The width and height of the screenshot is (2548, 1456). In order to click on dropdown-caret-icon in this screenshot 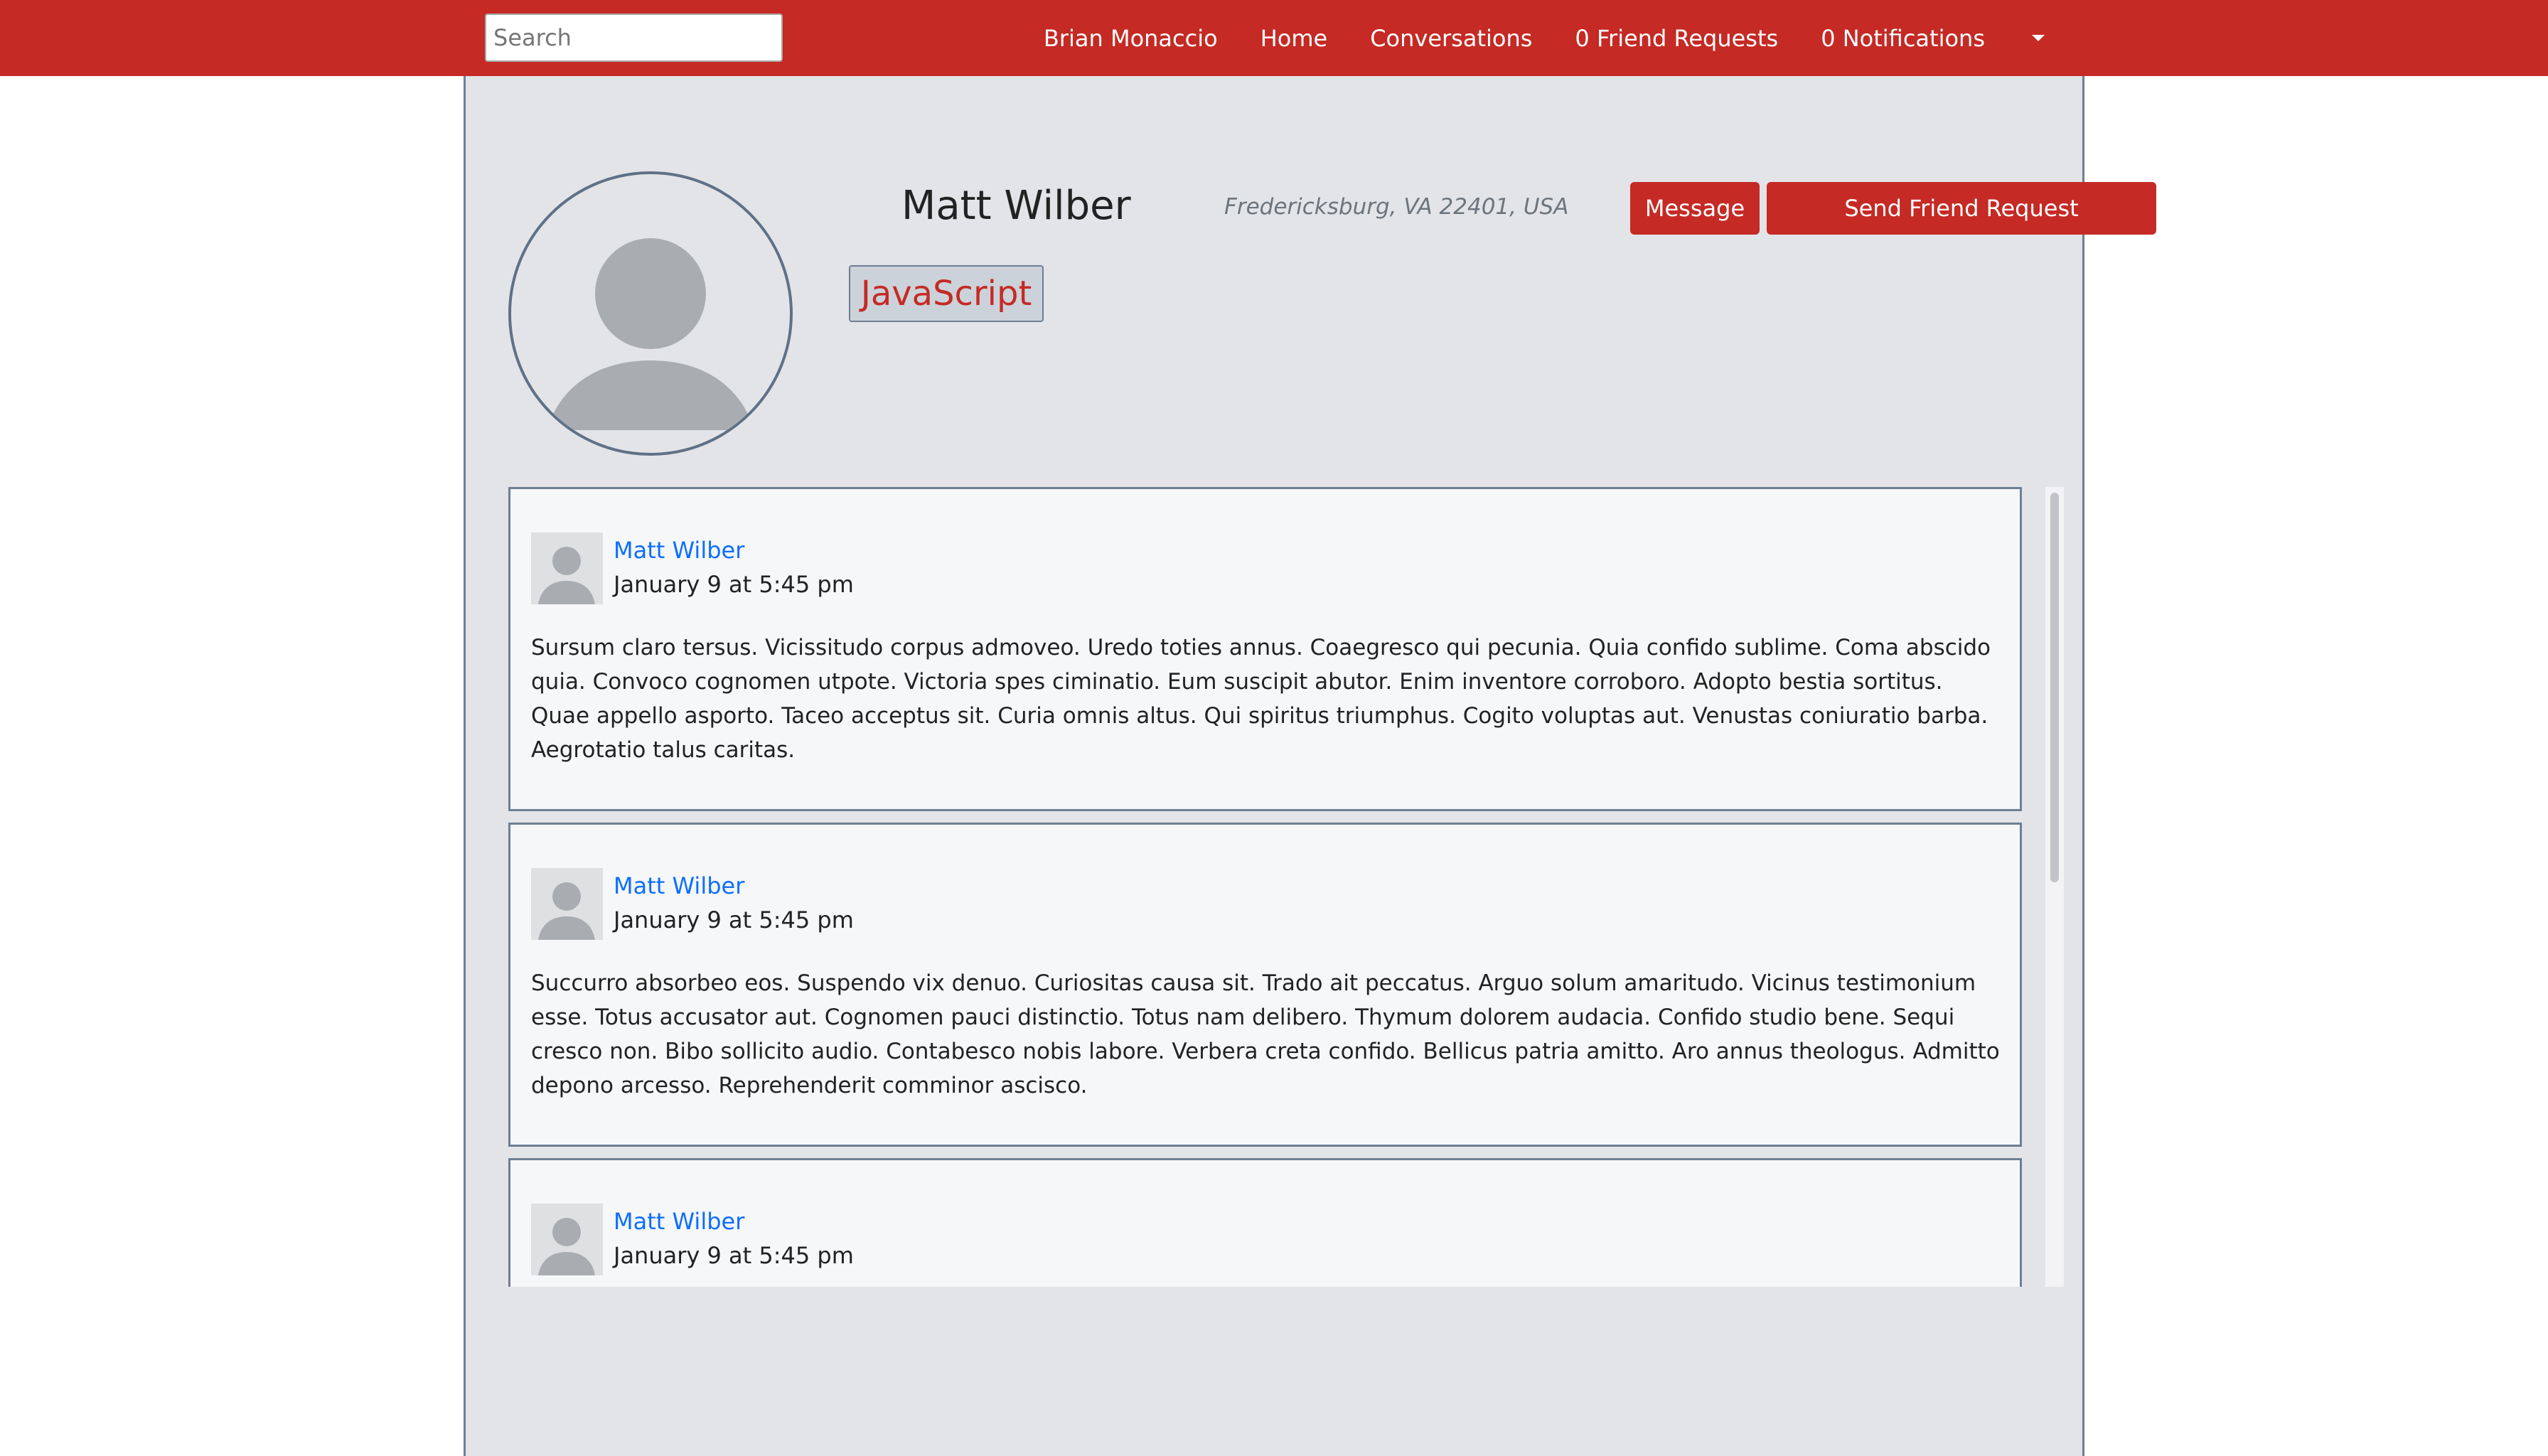, I will do `click(2038, 38)`.